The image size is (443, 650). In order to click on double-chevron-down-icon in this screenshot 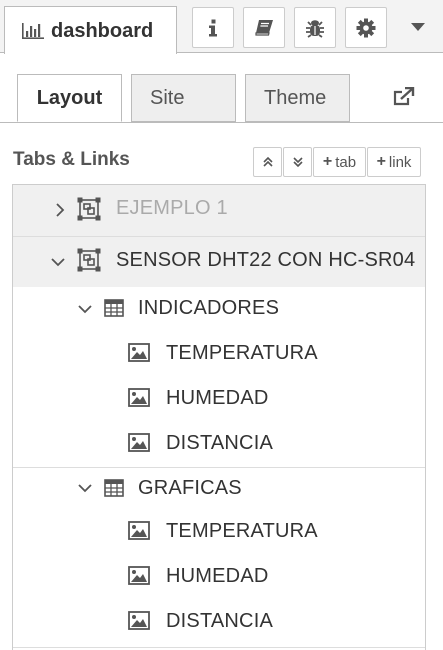, I will do `click(297, 162)`.